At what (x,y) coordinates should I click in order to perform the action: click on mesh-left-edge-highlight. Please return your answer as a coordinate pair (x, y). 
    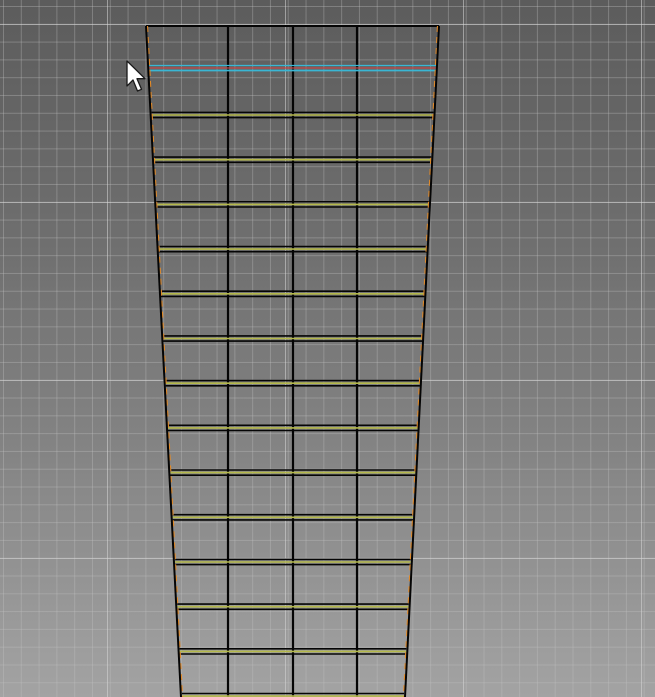
    Looking at the image, I should click on (165, 361).